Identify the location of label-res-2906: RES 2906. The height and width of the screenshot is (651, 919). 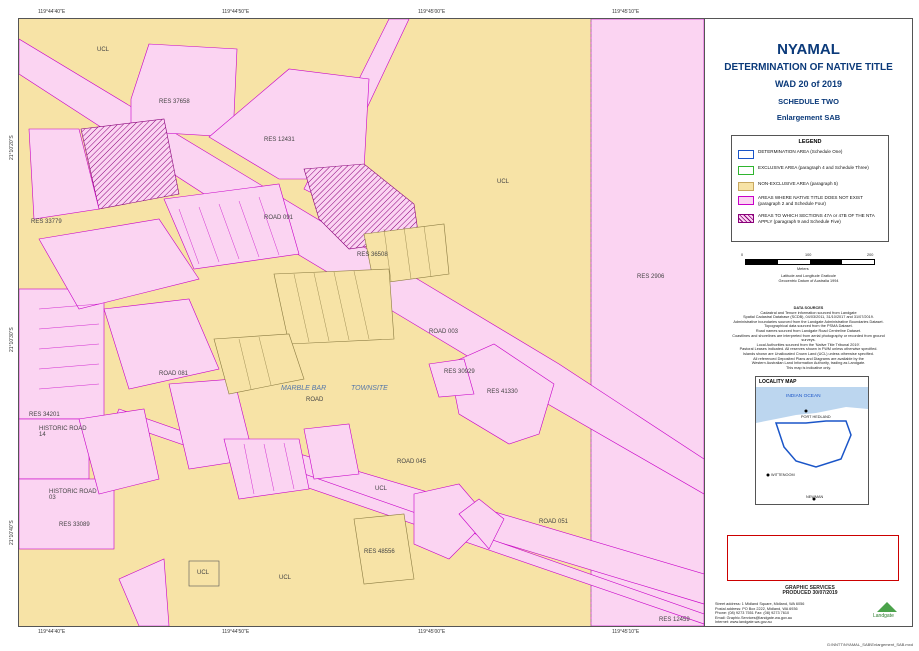
(651, 277).